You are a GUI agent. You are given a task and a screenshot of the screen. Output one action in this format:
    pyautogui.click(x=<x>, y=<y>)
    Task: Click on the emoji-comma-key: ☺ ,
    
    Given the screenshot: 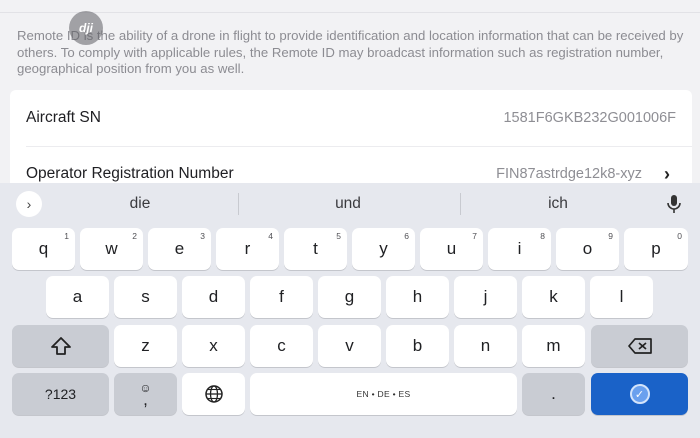 What is the action you would take?
    pyautogui.click(x=145, y=394)
    